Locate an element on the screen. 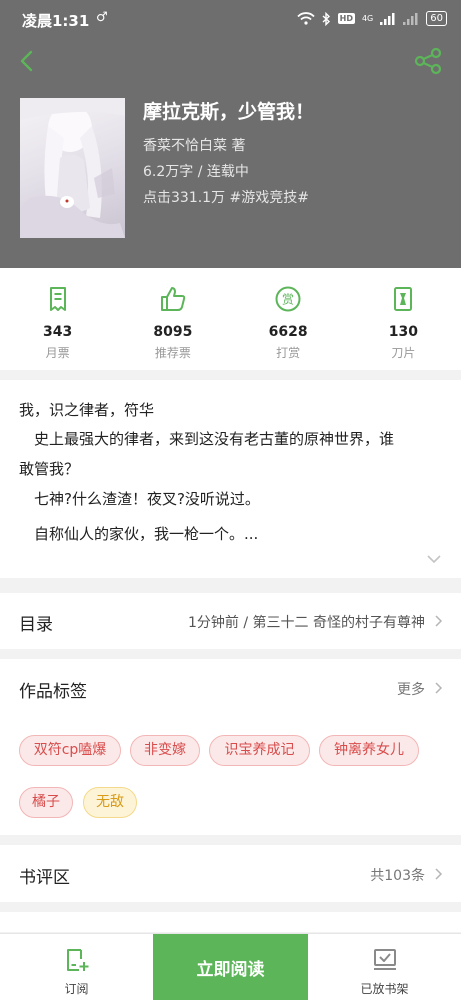 The image size is (461, 1000). stat-value: 8095 is located at coordinates (173, 332).